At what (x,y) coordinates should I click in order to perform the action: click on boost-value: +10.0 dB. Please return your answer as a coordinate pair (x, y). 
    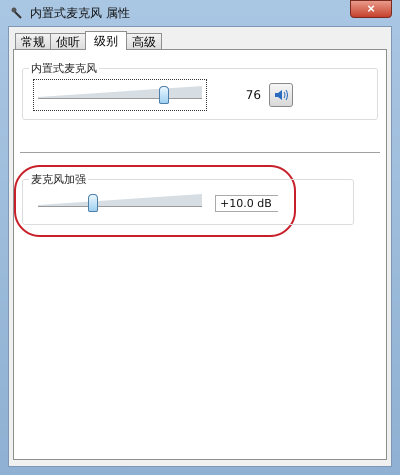
    Looking at the image, I should click on (246, 203).